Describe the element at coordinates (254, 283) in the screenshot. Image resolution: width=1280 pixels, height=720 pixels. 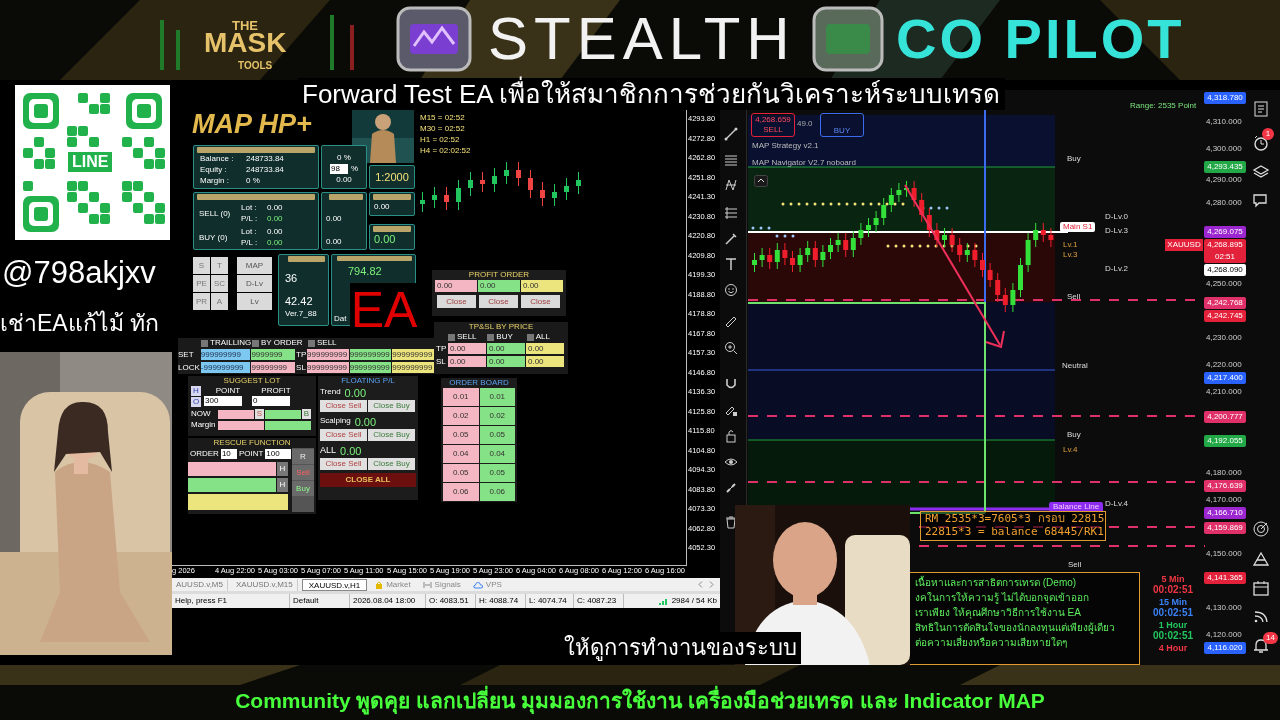
I see `view-button: D-Lv` at that location.